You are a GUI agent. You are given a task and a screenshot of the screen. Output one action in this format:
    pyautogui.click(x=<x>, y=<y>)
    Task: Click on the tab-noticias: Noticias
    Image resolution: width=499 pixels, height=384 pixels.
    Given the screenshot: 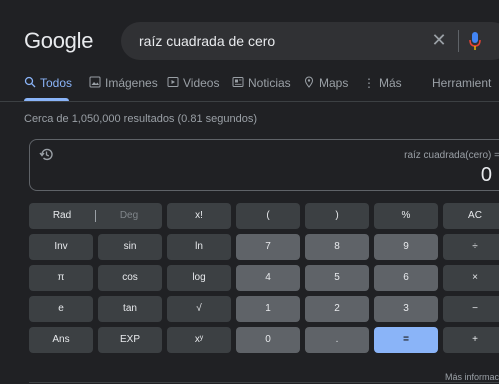 What is the action you would take?
    pyautogui.click(x=261, y=88)
    